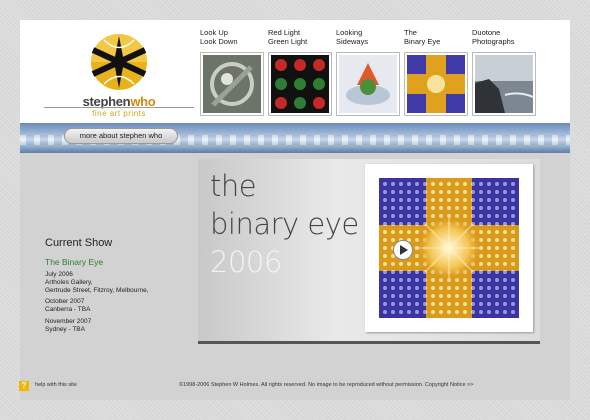 Image resolution: width=590 pixels, height=420 pixels. Describe the element at coordinates (119, 113) in the screenshot. I see `logo-tagline: fine art prints` at that location.